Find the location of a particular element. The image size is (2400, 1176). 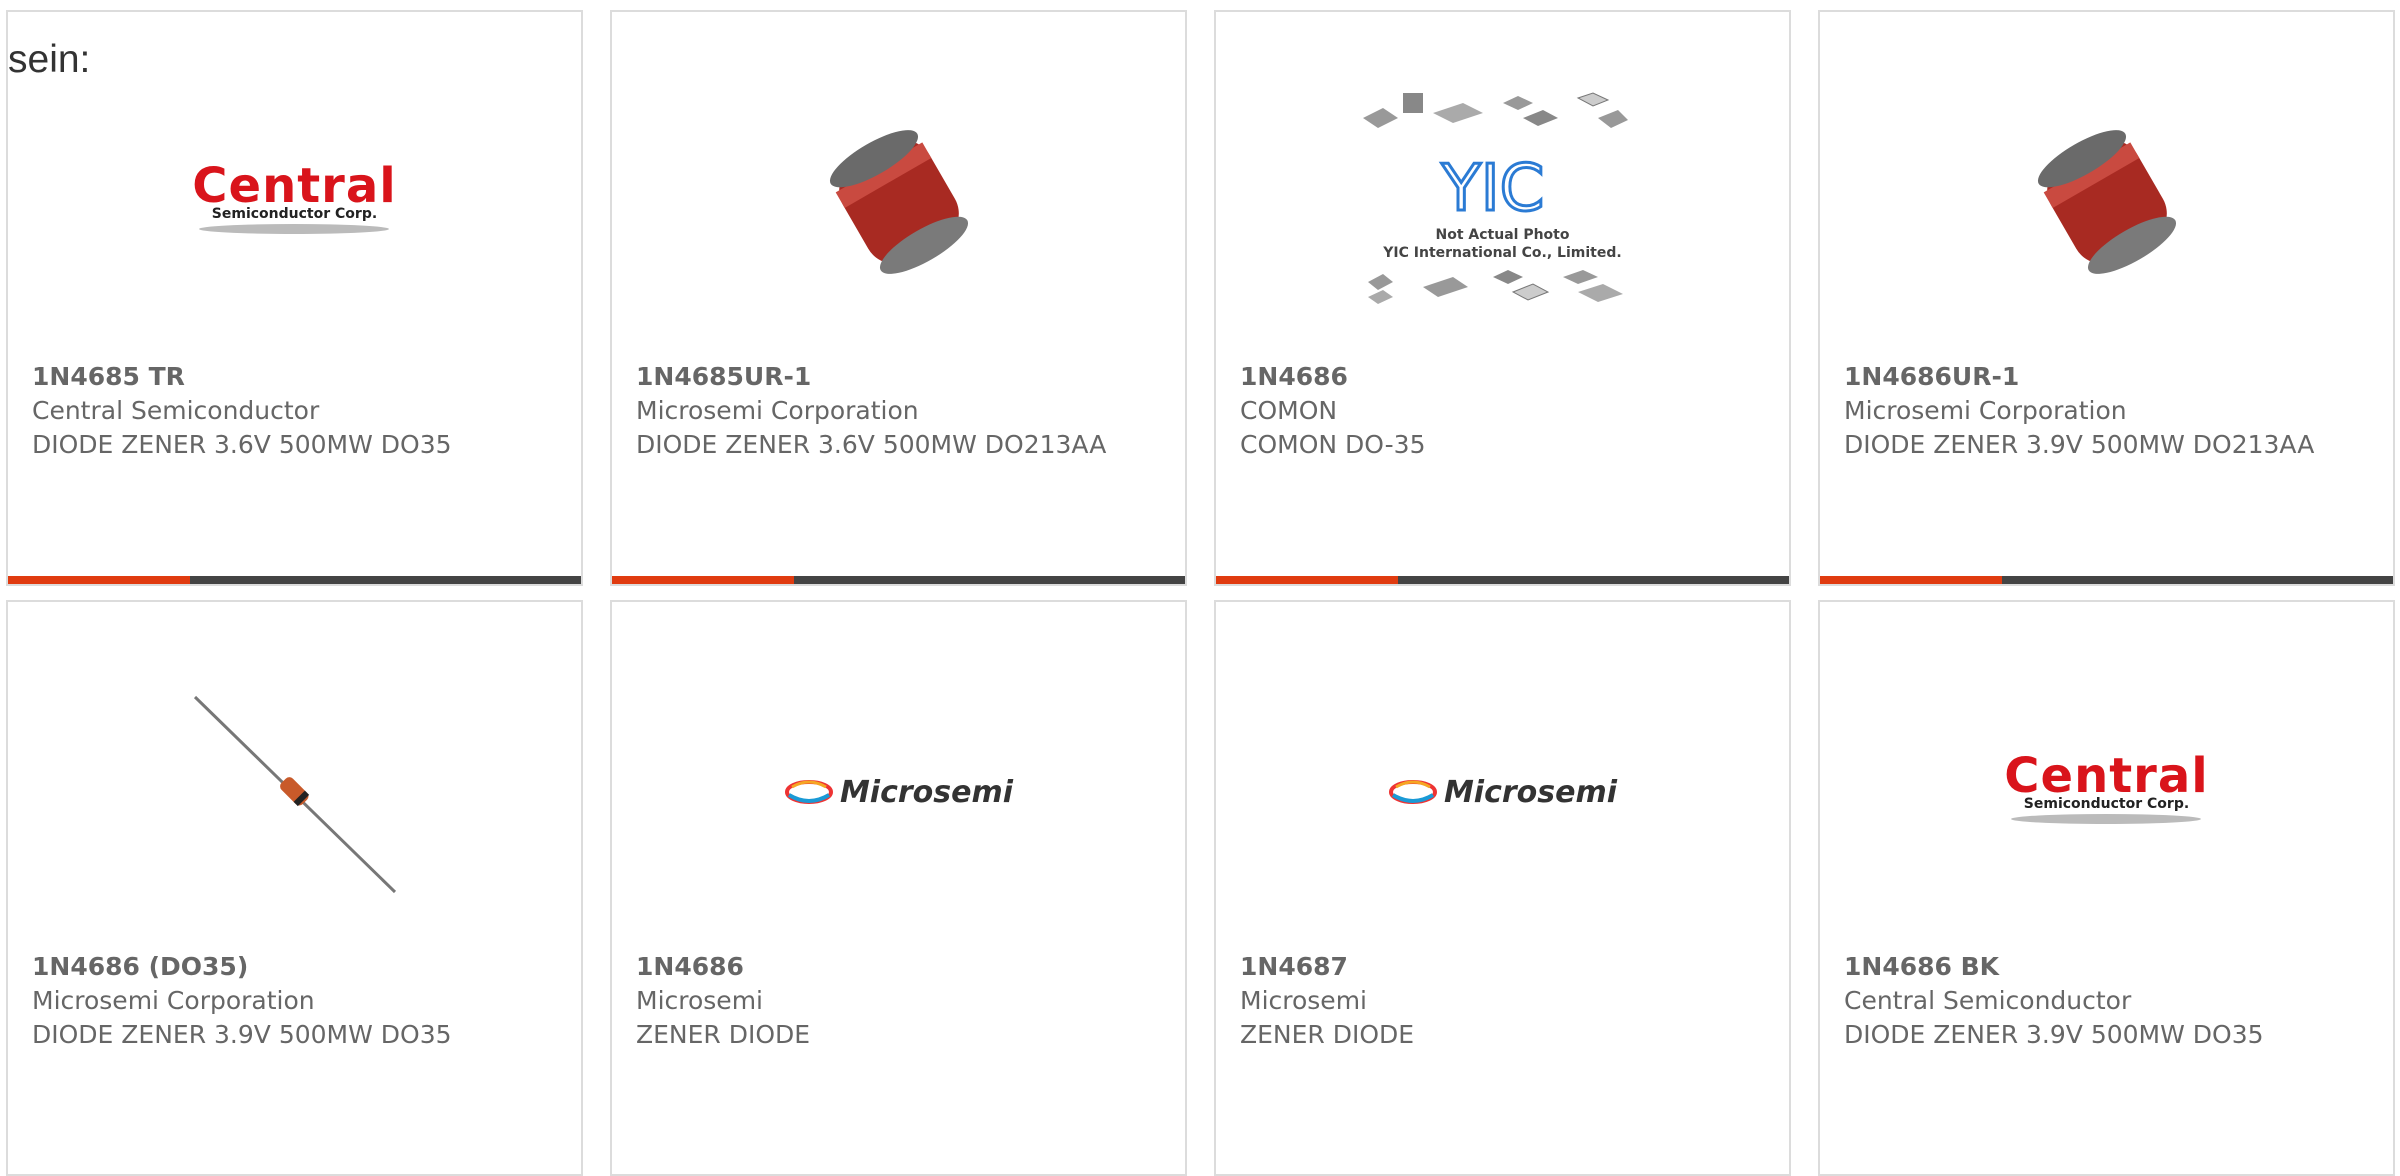

part-number: 1N4687 is located at coordinates (1500, 967).